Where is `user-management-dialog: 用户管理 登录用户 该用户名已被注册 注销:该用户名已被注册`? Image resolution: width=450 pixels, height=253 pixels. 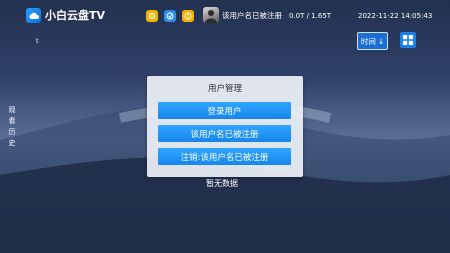 user-management-dialog: 用户管理 登录用户 该用户名已被注册 注销:该用户名已被注册 is located at coordinates (225, 126).